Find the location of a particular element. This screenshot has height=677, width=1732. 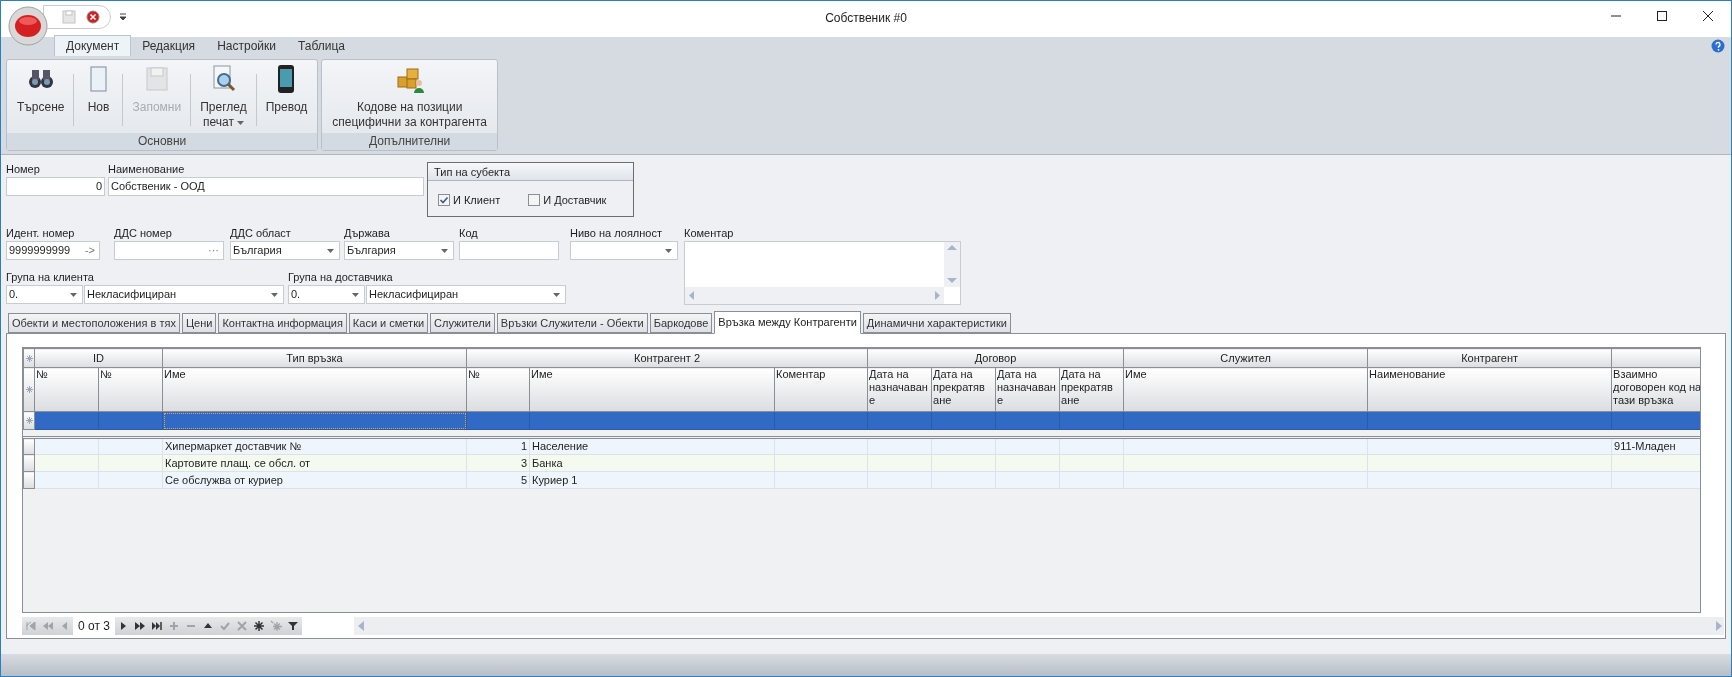

input-field: 0 is located at coordinates (55, 186).